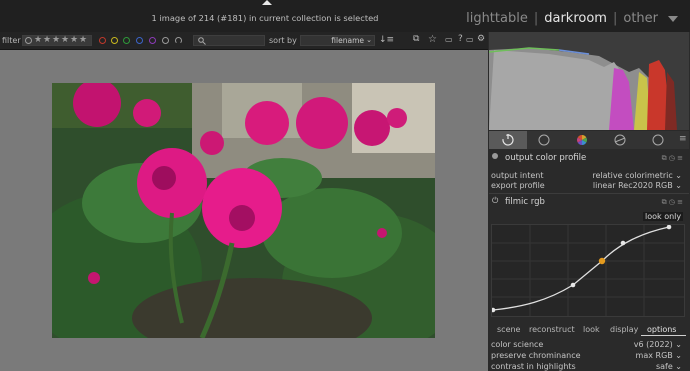 The width and height of the screenshot is (690, 371). What do you see at coordinates (481, 39) in the screenshot?
I see `gear-icon: ⚙` at bounding box center [481, 39].